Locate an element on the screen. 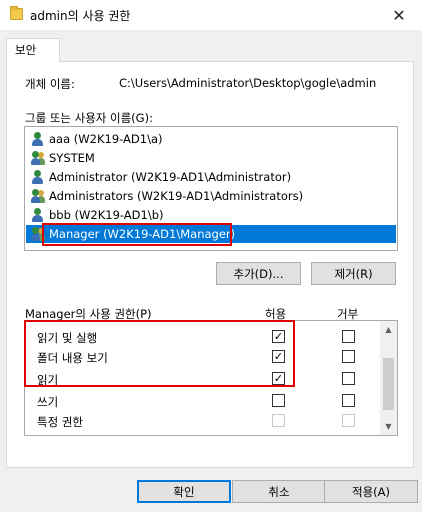 The width and height of the screenshot is (422, 512). object-name-label: 개체 이름: is located at coordinates (50, 84).